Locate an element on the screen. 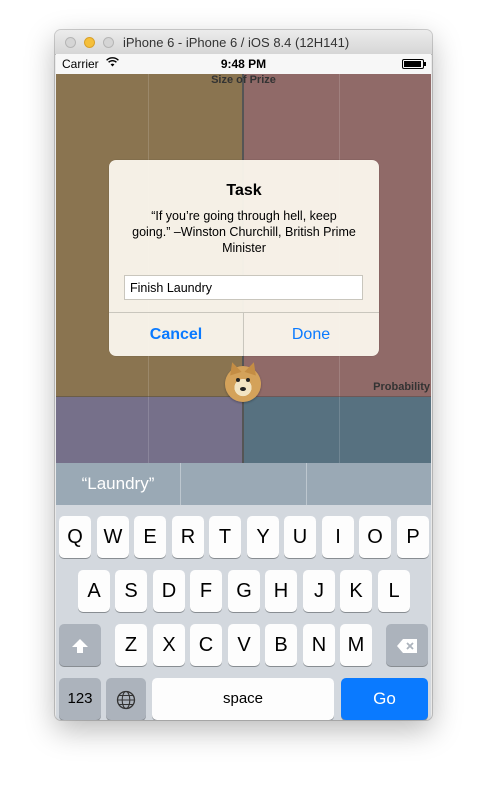 This screenshot has width=487, height=801. window-title: iPhone 6 - iPhone 6 / iOS 8.4 (12H141) is located at coordinates (236, 42).